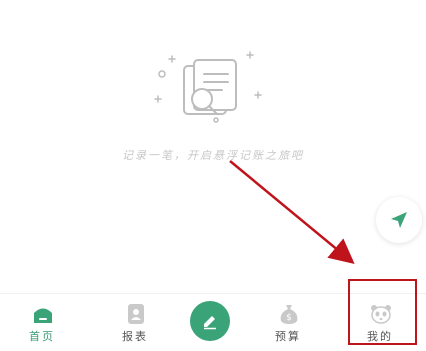 Image resolution: width=426 pixels, height=351 pixels. I want to click on panda-icon, so click(381, 314).